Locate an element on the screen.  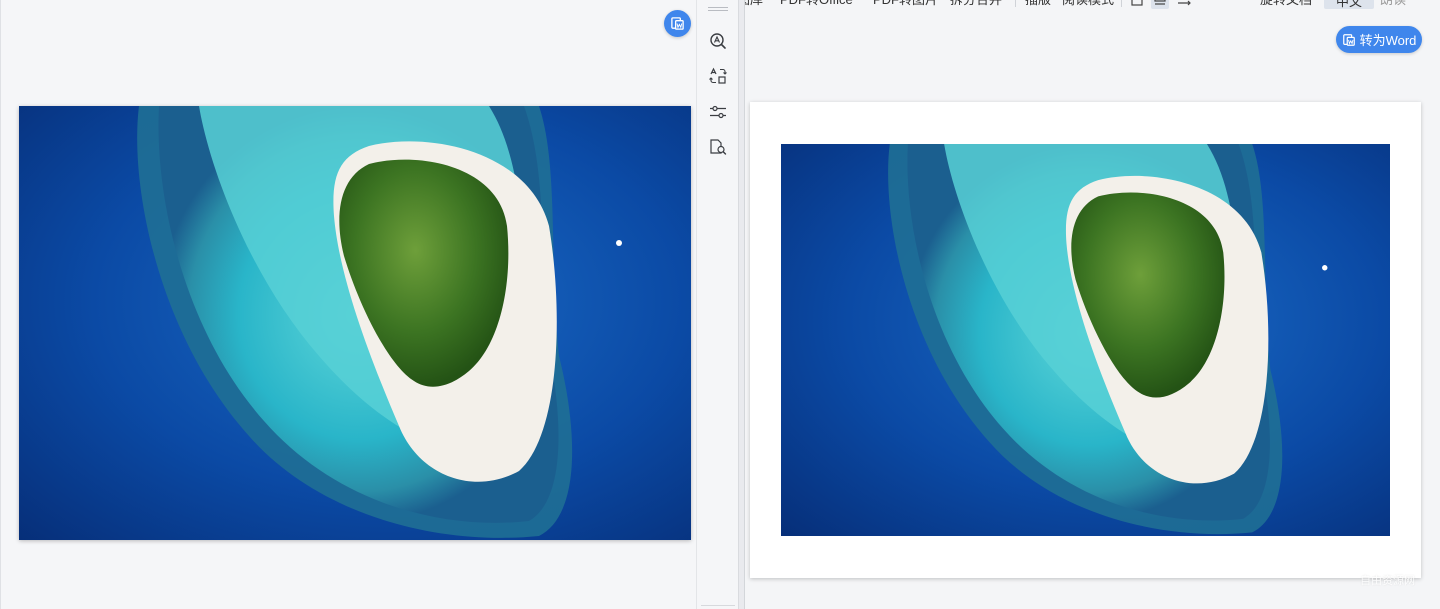
convert-to-word-button: 转为Word is located at coordinates (1379, 39).